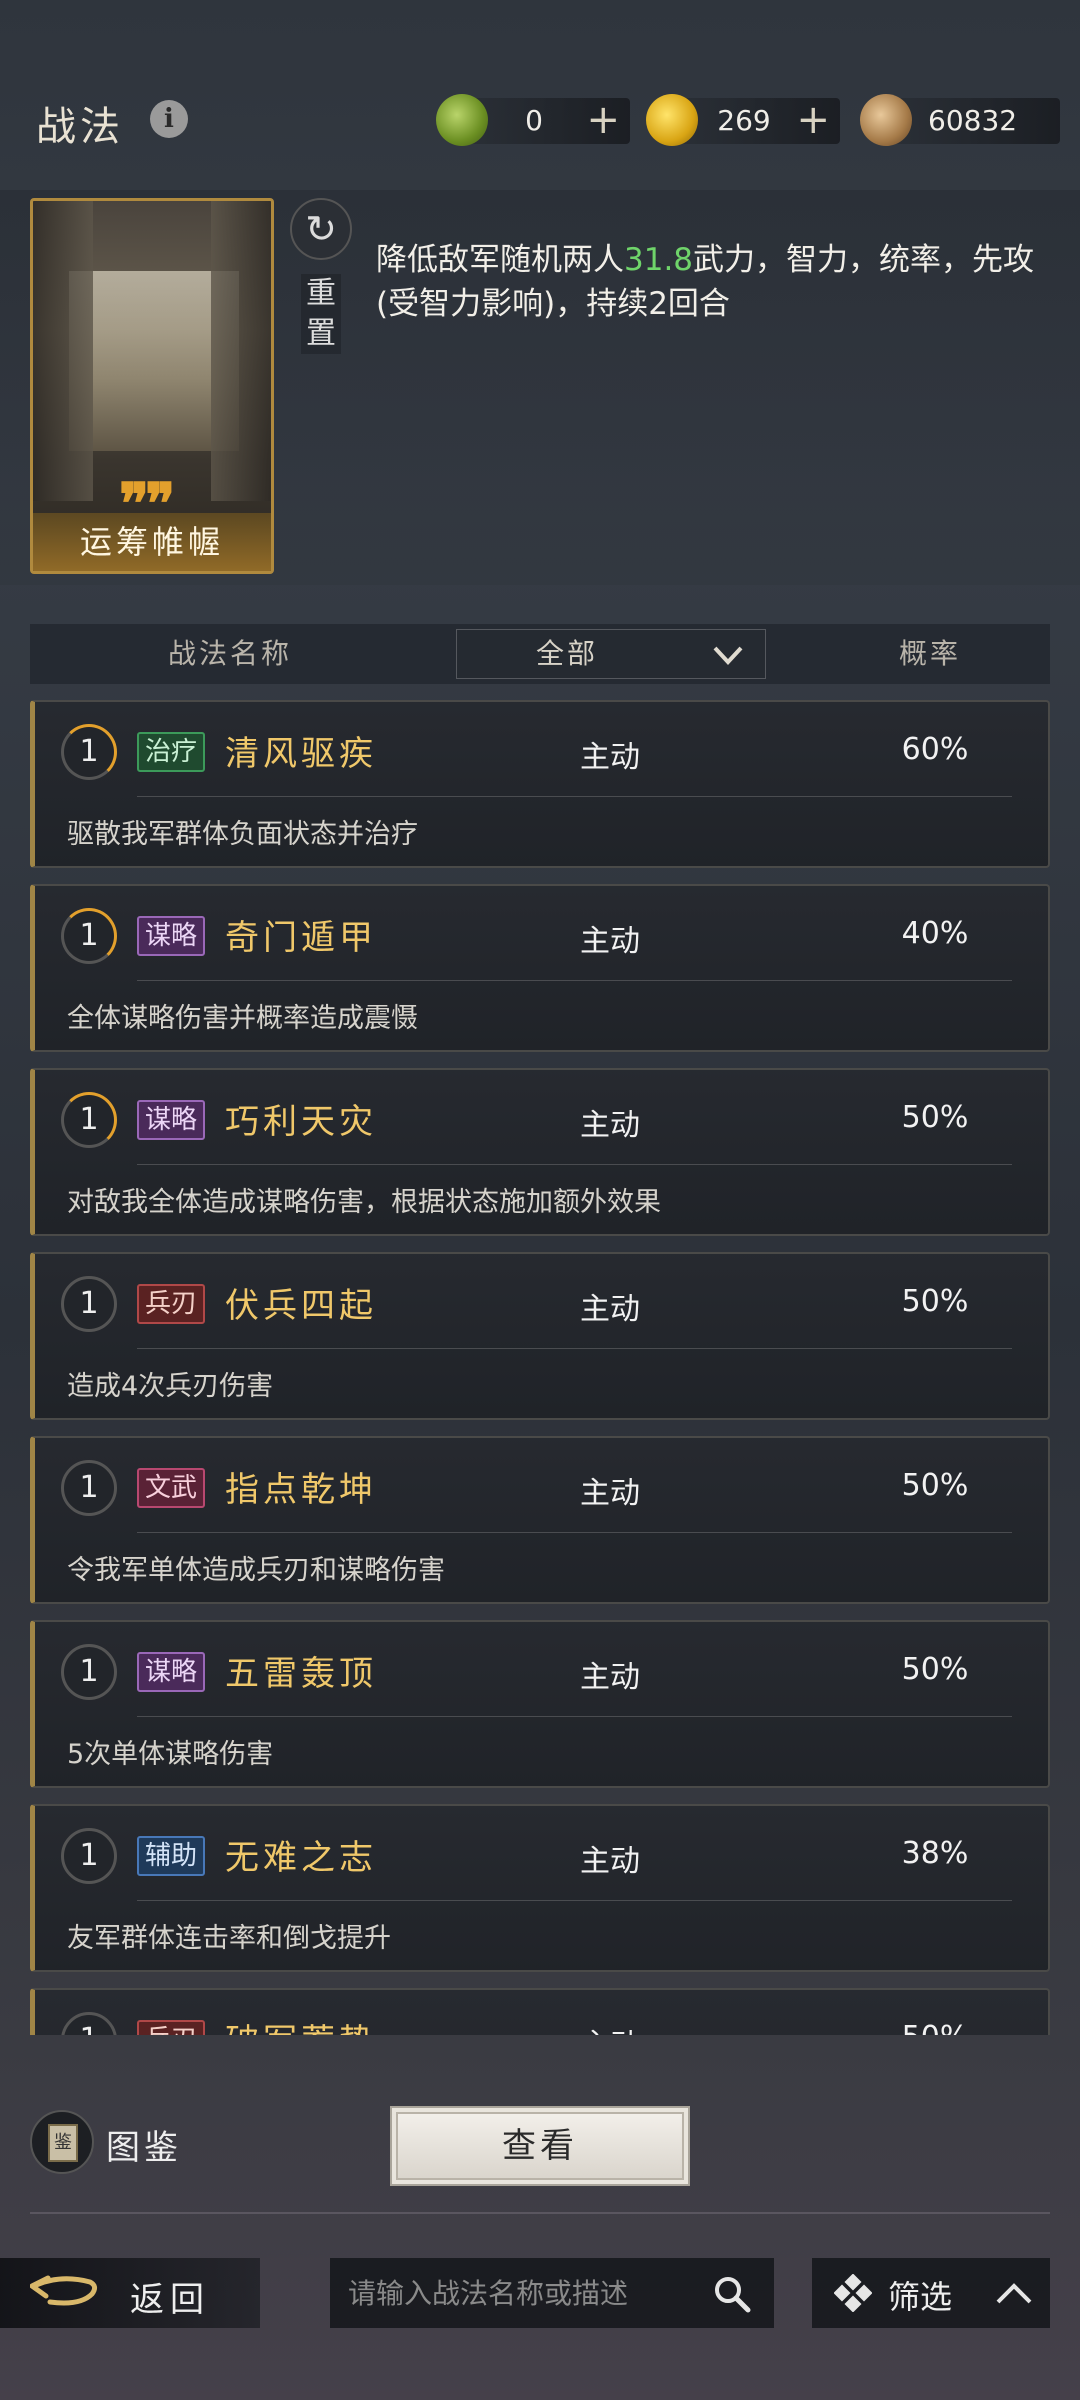  I want to click on reset-label: 重置, so click(321, 314).